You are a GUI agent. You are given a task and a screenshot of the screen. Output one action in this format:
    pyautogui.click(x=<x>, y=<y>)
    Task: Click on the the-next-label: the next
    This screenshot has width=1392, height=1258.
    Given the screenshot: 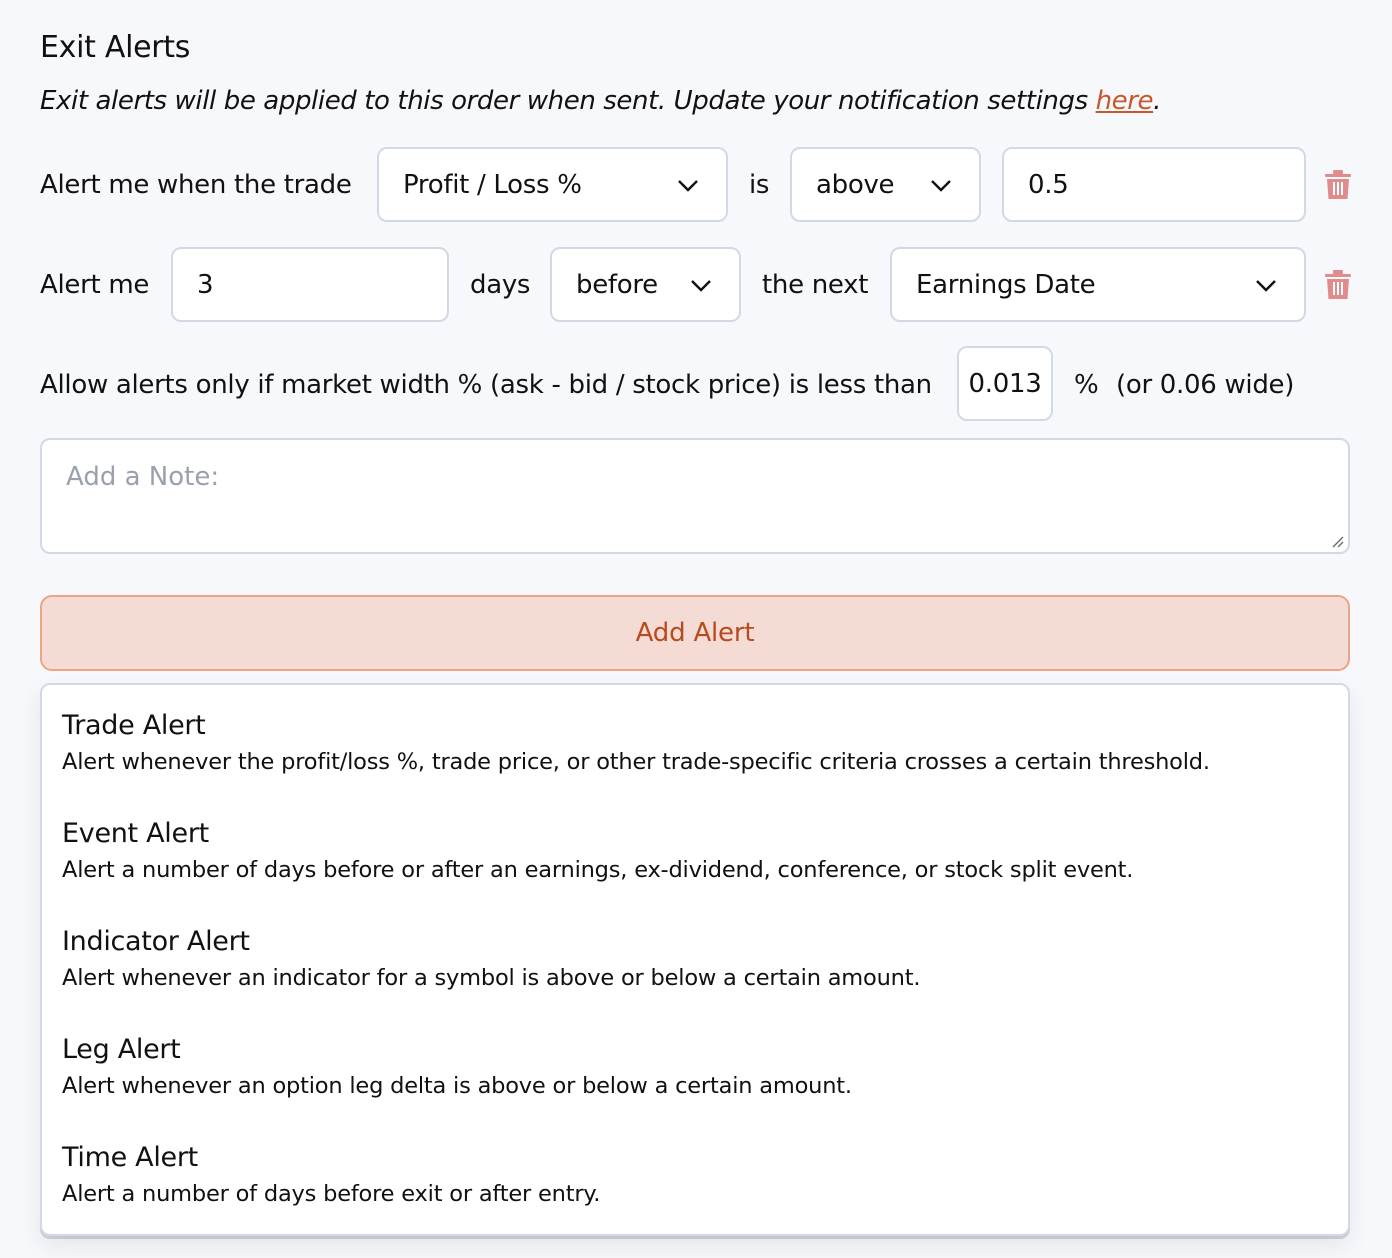 What is the action you would take?
    pyautogui.click(x=815, y=285)
    